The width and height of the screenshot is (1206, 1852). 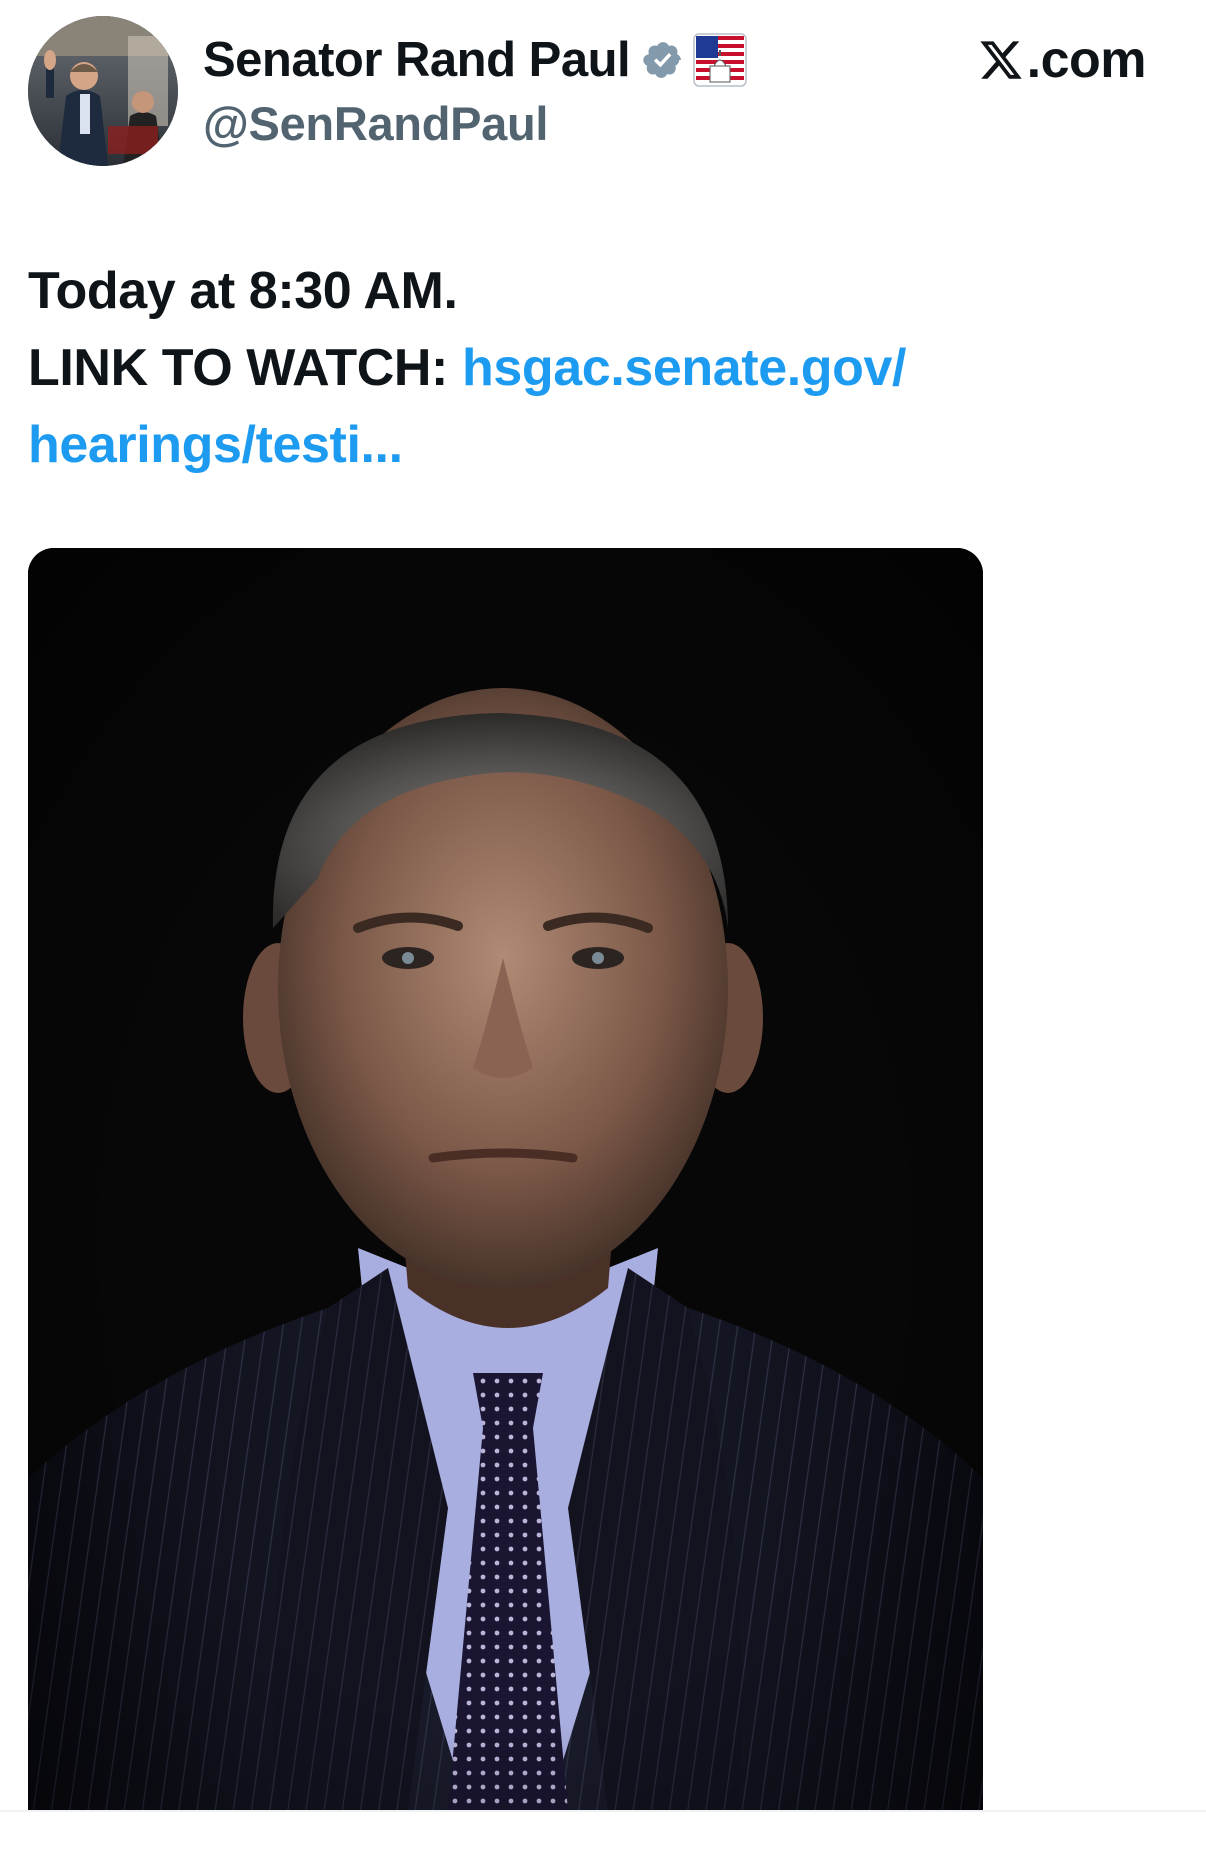 I want to click on author-name-row: Senator Rand Paul, so click(x=475, y=60).